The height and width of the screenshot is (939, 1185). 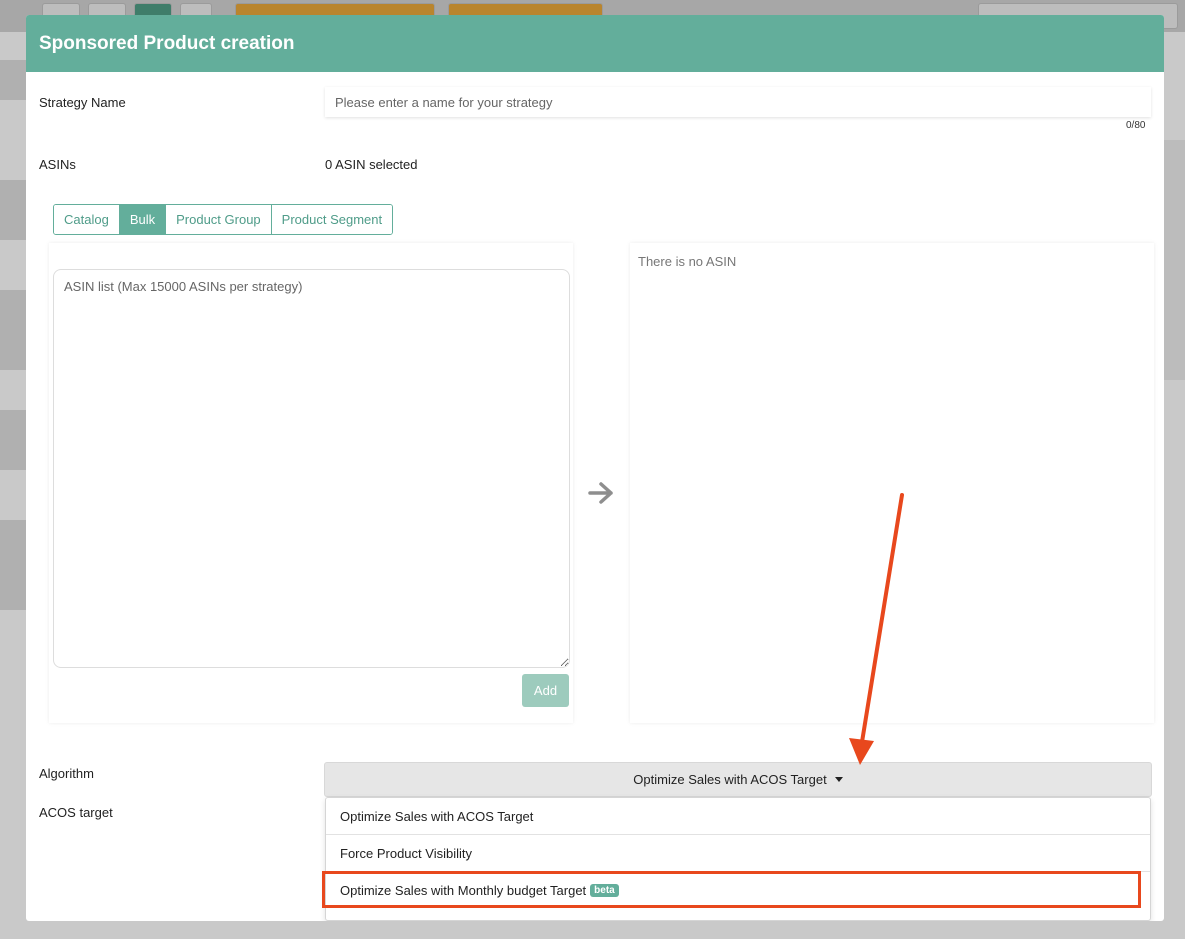 I want to click on algorithm-selected-value: Optimize Sales with ACOS Target, so click(x=730, y=779).